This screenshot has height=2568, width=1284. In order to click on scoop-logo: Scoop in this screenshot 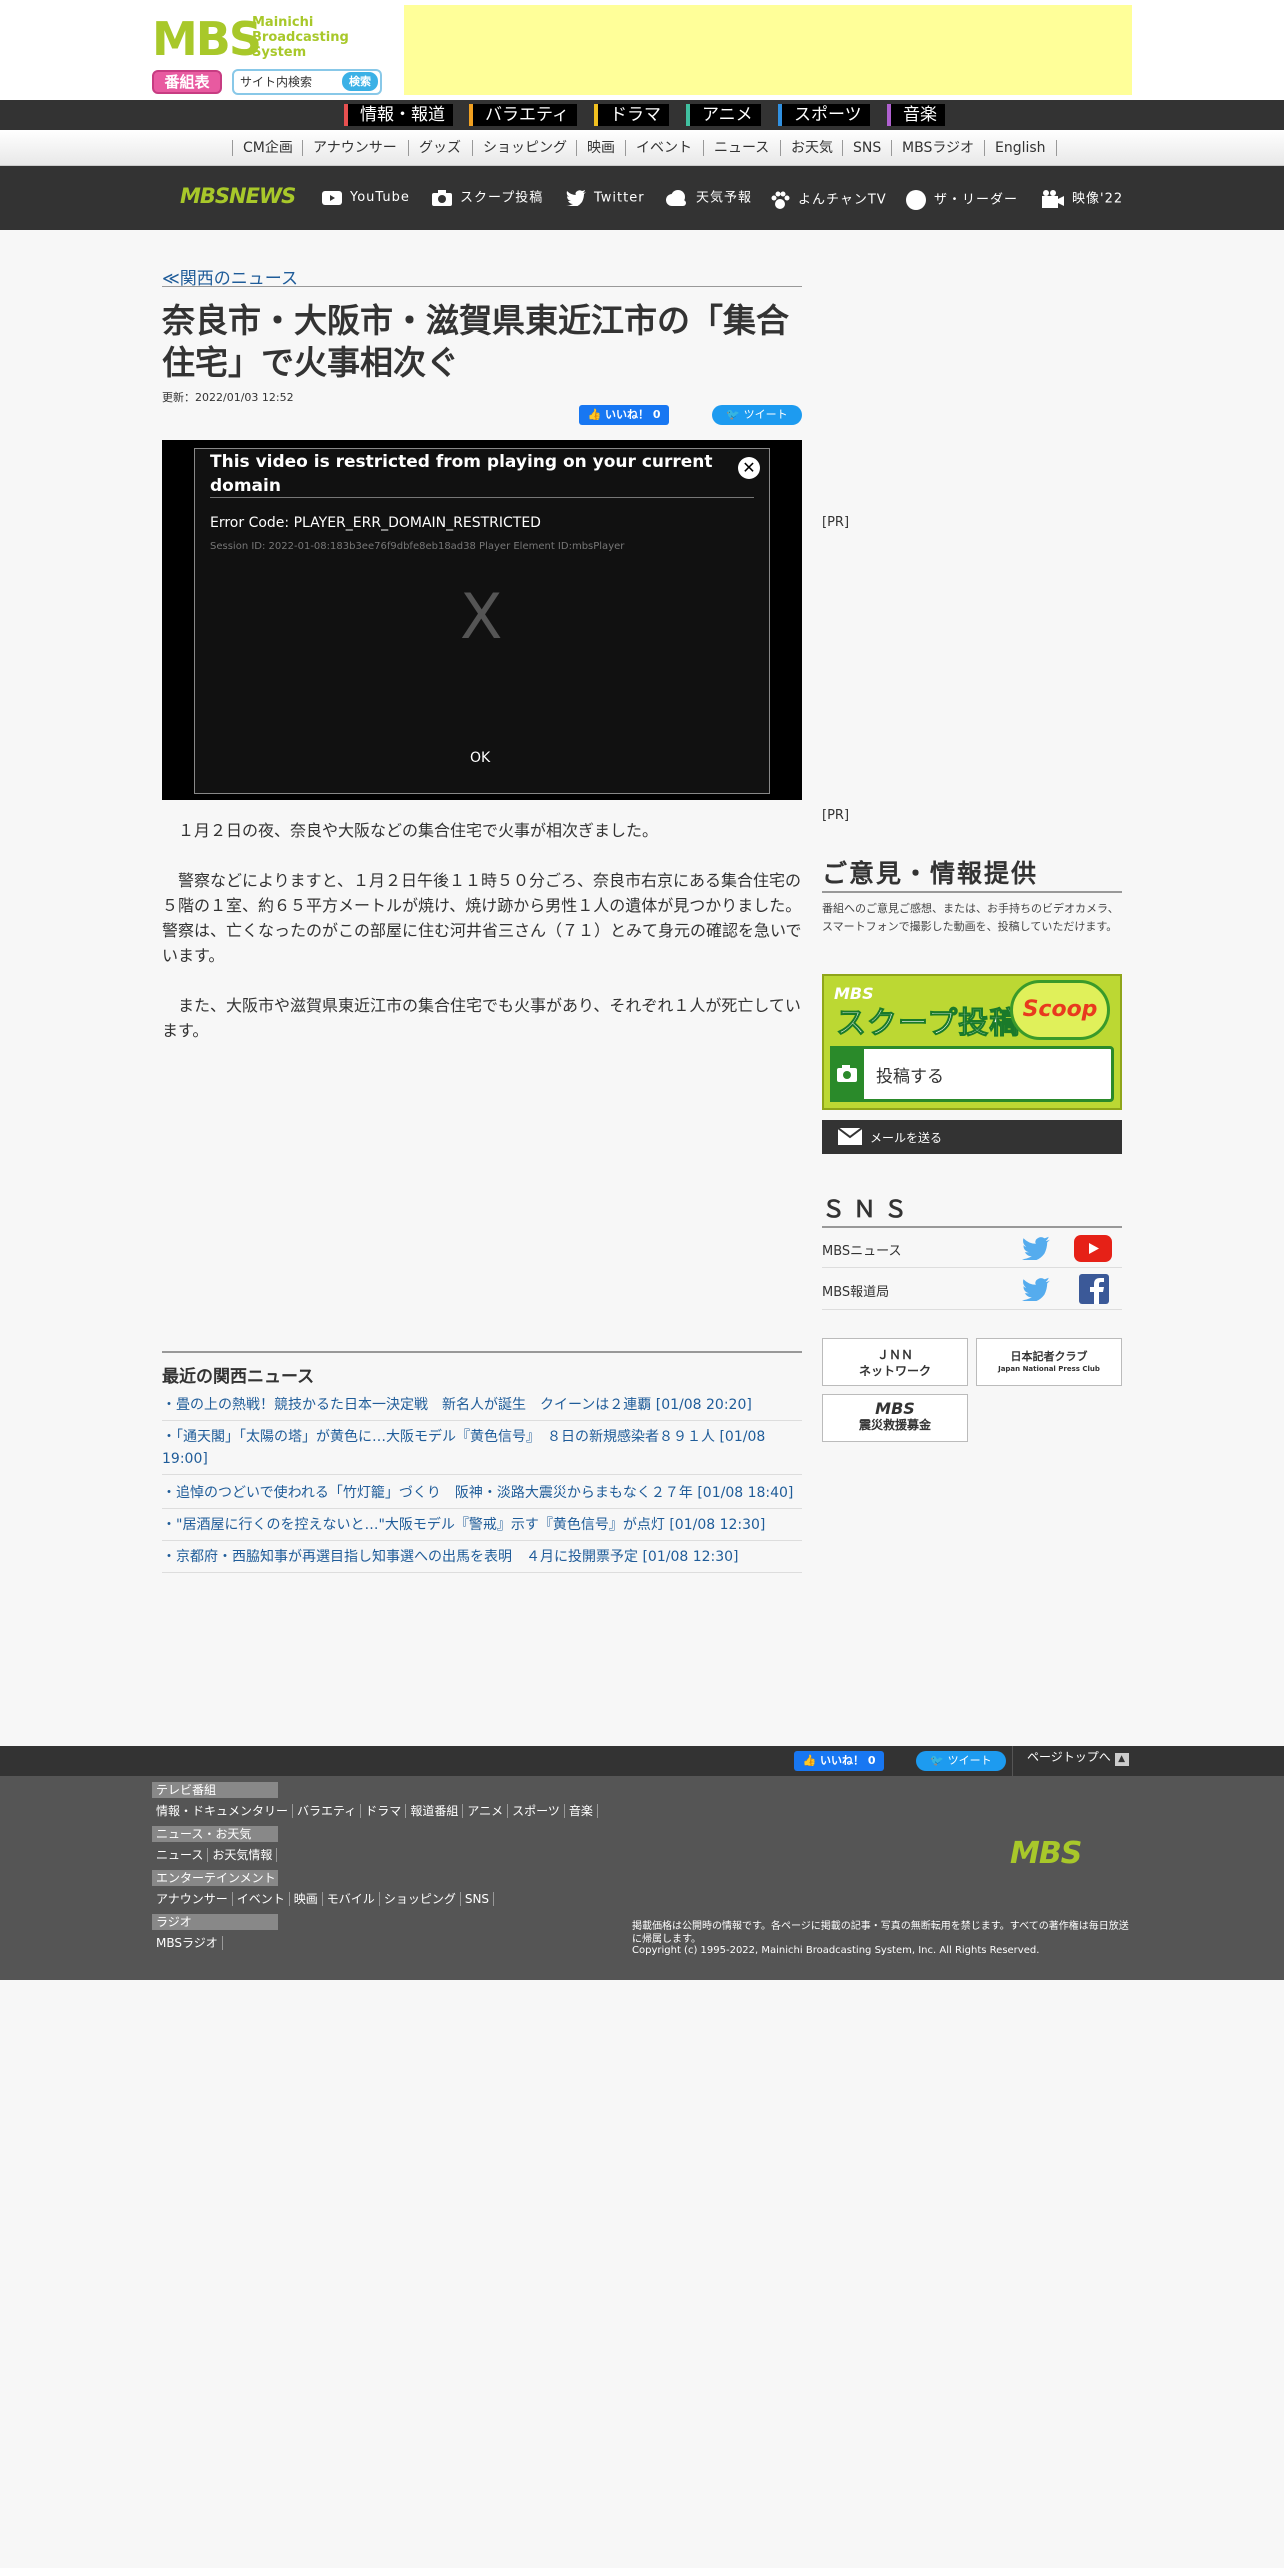, I will do `click(1060, 1010)`.